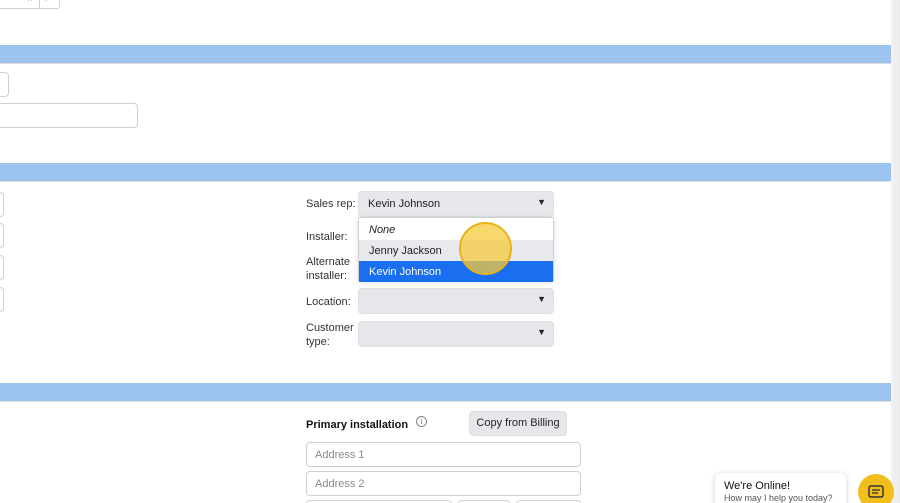 This screenshot has width=900, height=503. I want to click on address-1-placeholder: Address 1, so click(340, 455).